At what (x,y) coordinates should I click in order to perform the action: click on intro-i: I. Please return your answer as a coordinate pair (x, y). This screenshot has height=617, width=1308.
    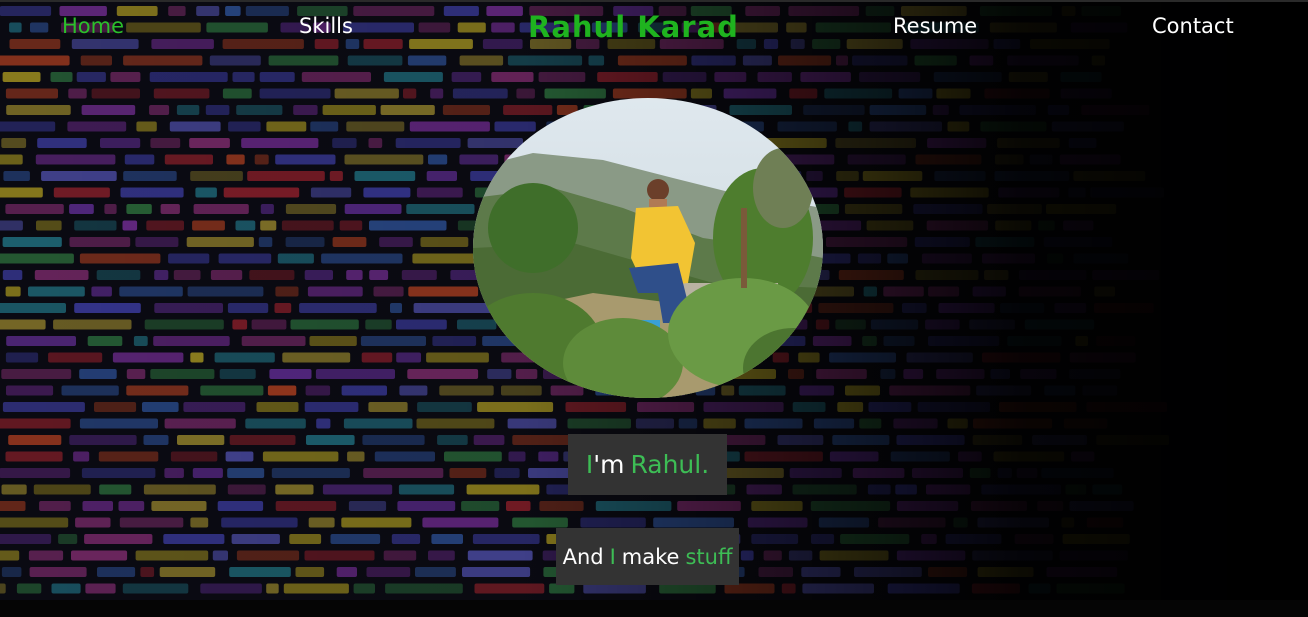
    Looking at the image, I should click on (589, 464).